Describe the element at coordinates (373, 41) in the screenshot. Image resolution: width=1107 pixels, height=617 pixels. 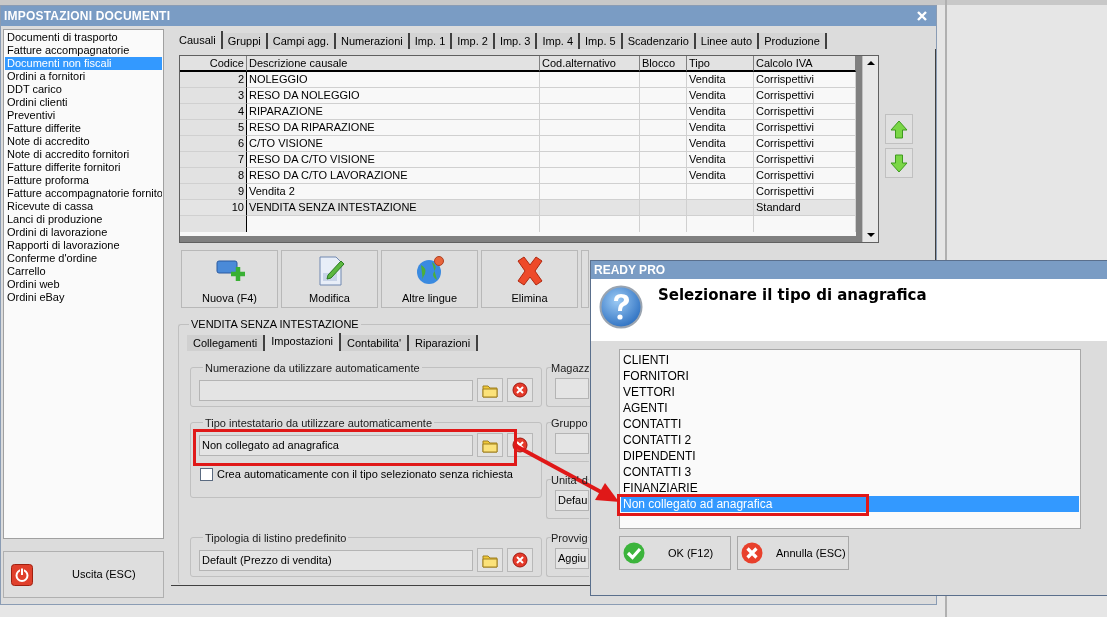
I see `tab: Numerazioni` at that location.